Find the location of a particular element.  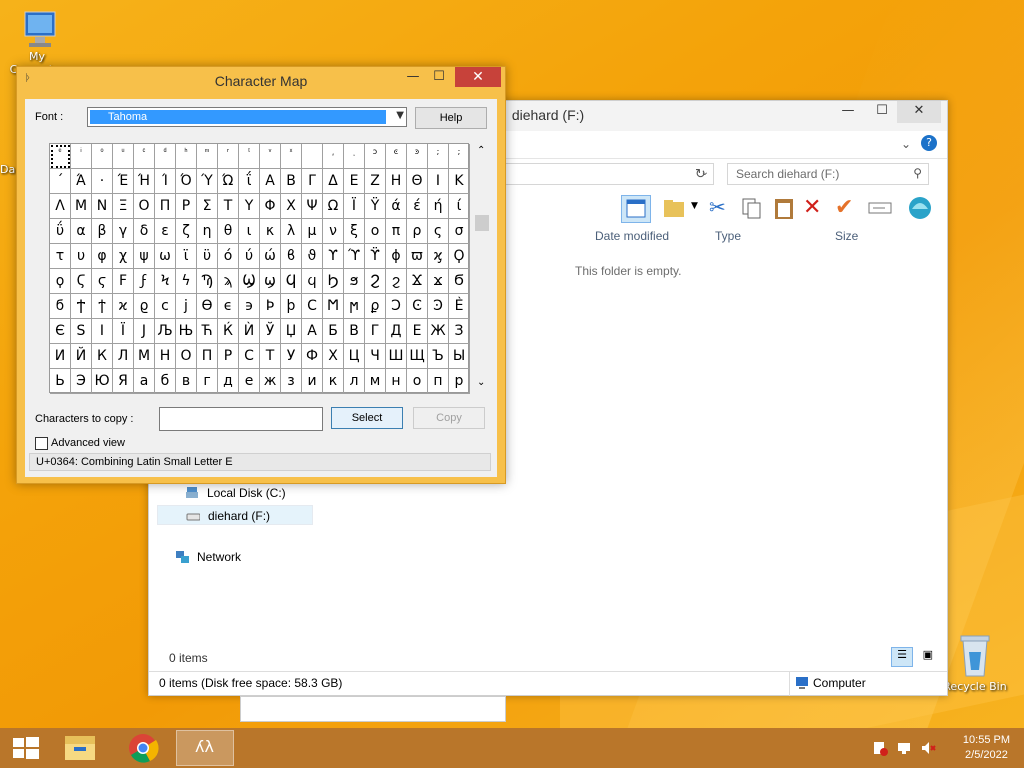

start-button is located at coordinates (29, 748).